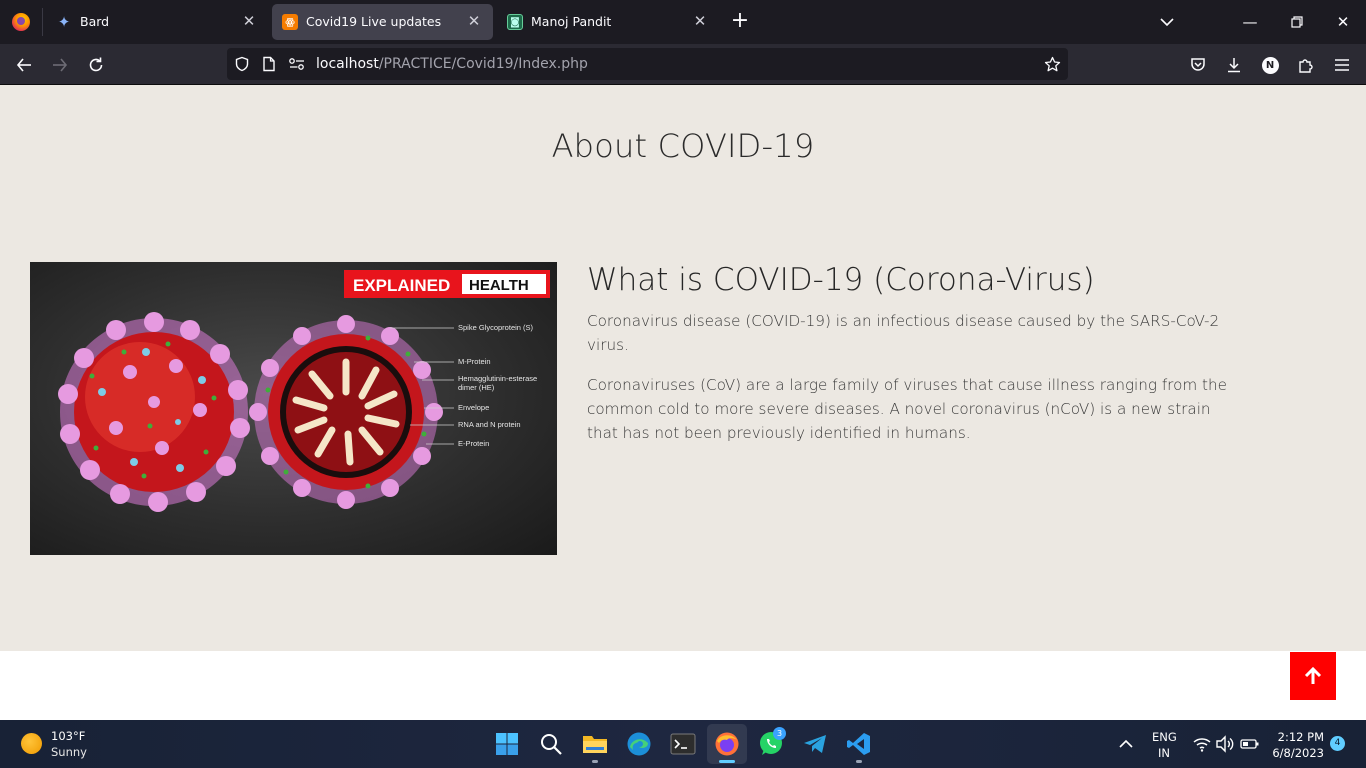  Describe the element at coordinates (64, 22) in the screenshot. I see `bard-sparkle-icon: ✦` at that location.